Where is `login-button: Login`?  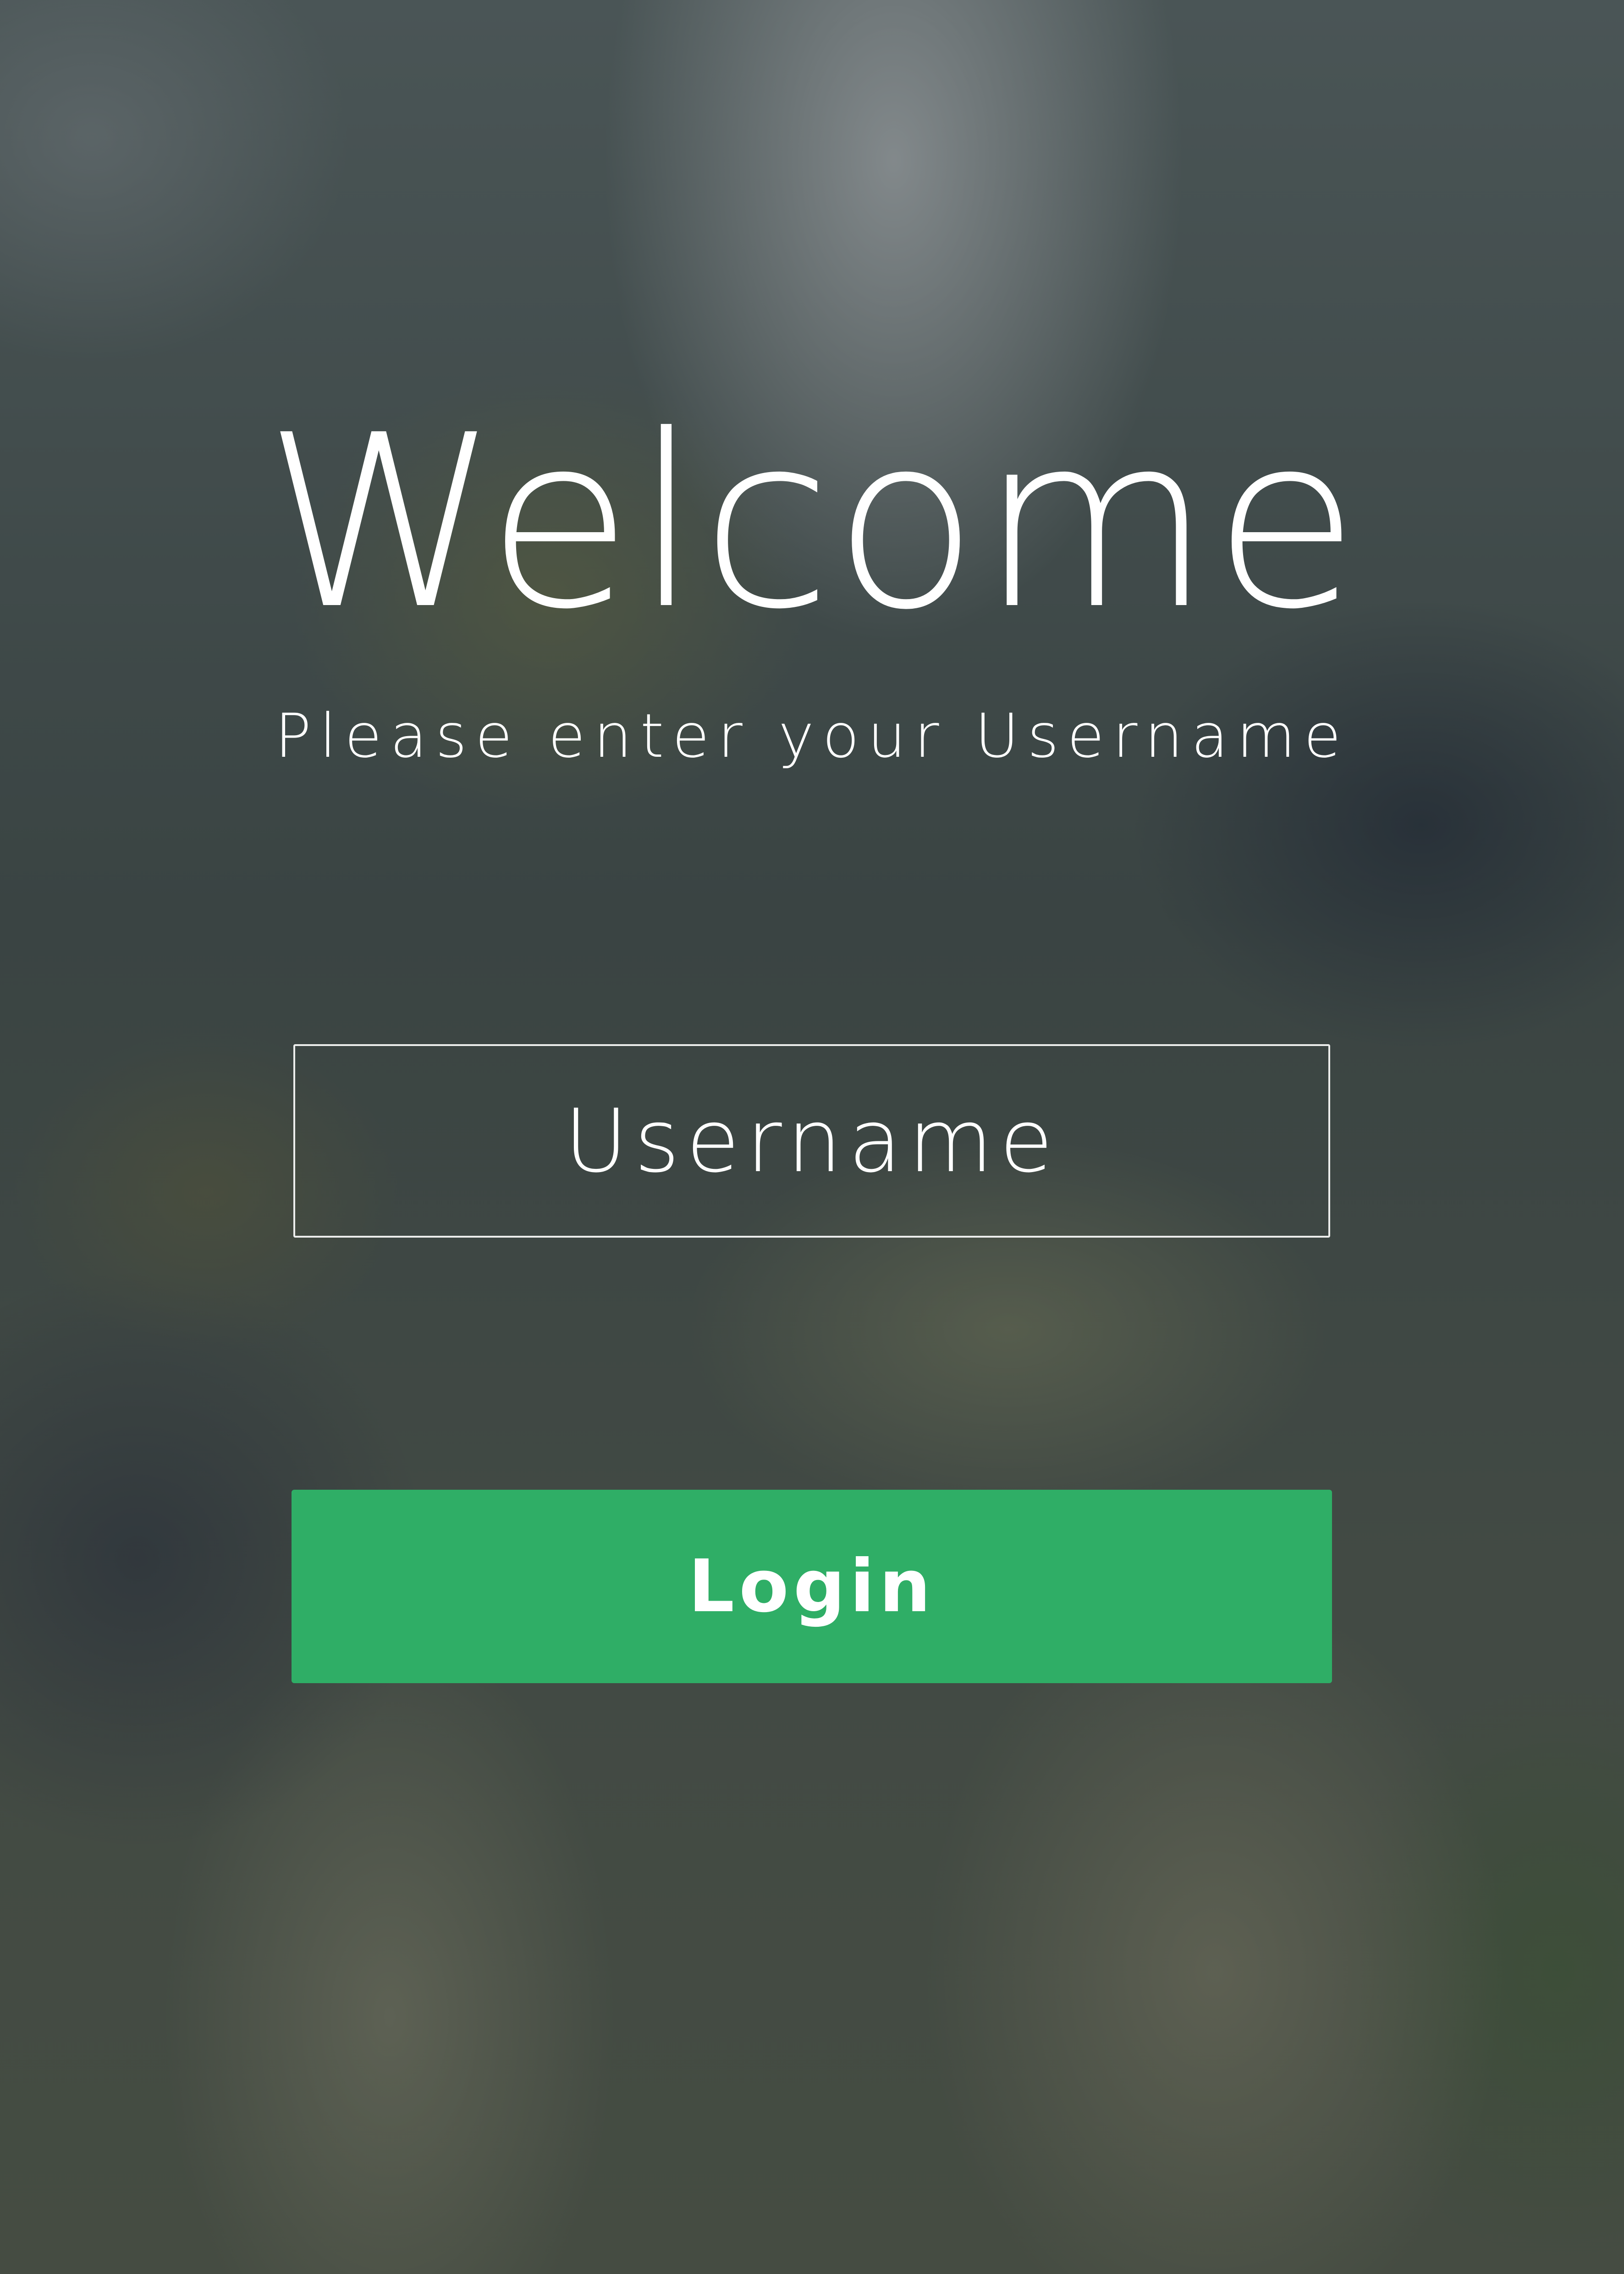
login-button: Login is located at coordinates (812, 1586).